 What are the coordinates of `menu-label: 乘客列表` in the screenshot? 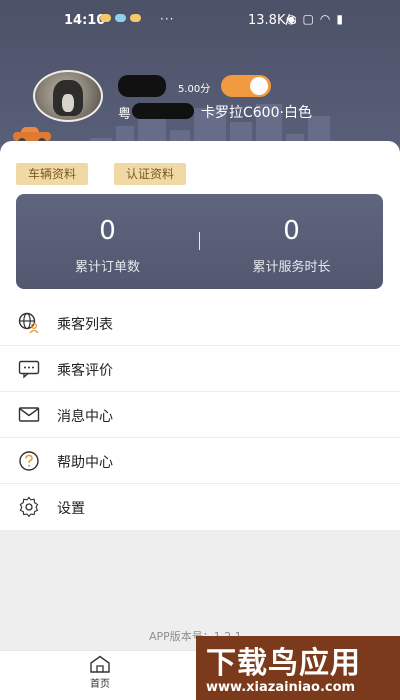 It's located at (85, 325).